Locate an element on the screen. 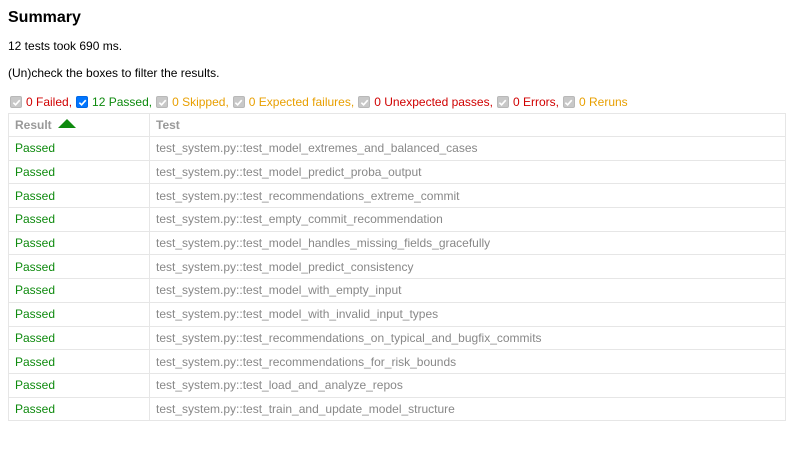 The width and height of the screenshot is (786, 451). filter-skipped: 0 Skipped, is located at coordinates (194, 102).